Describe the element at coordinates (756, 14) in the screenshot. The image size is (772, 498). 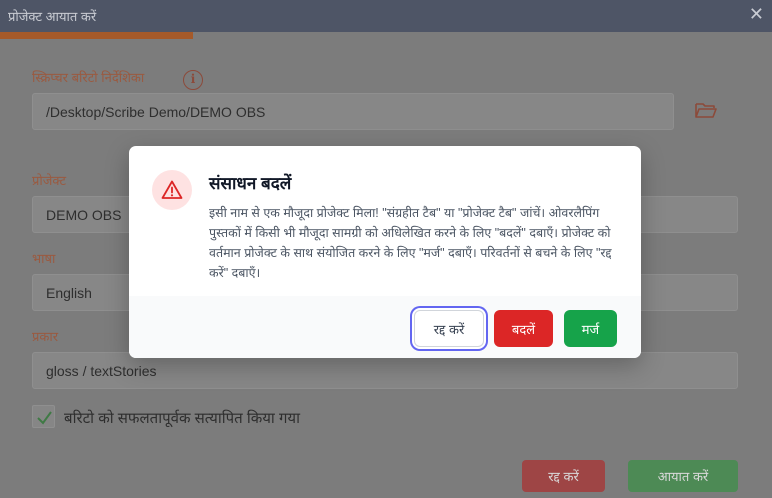
I see `close-icon: ✕` at that location.